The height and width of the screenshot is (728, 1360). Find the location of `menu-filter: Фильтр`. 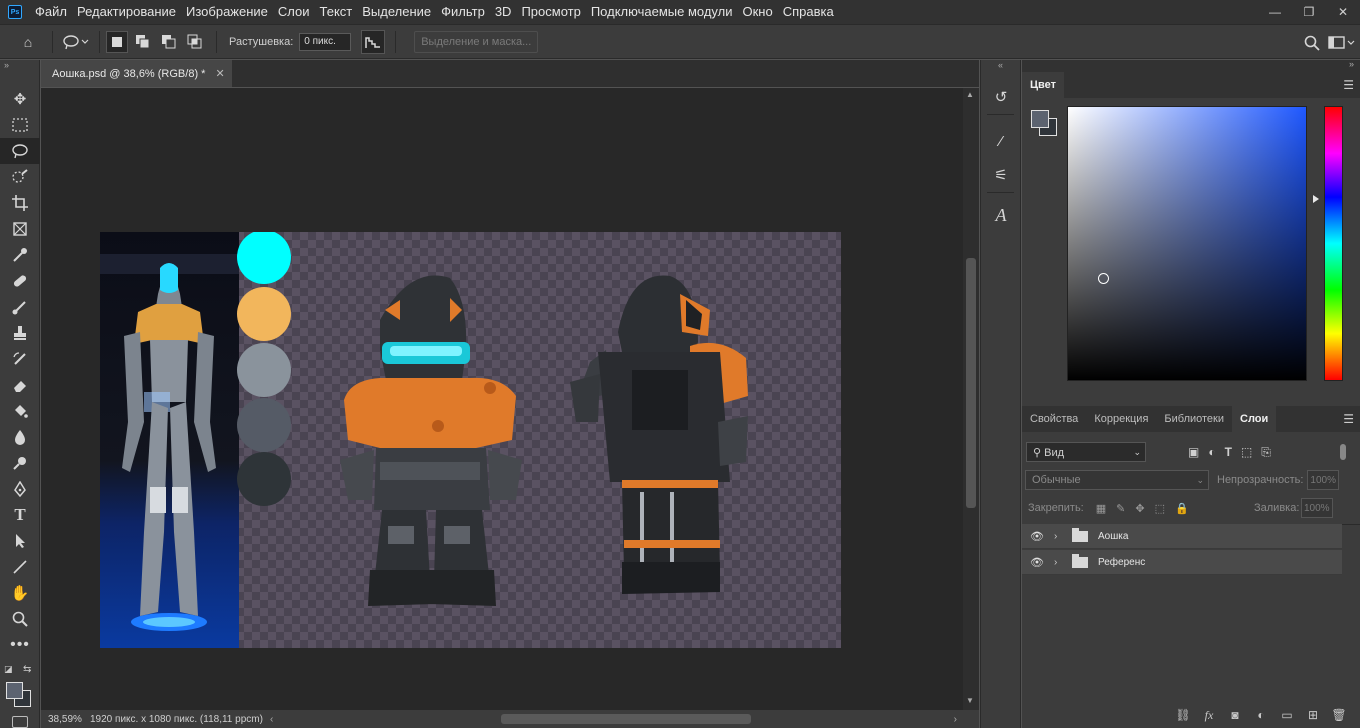

menu-filter: Фильтр is located at coordinates (463, 12).